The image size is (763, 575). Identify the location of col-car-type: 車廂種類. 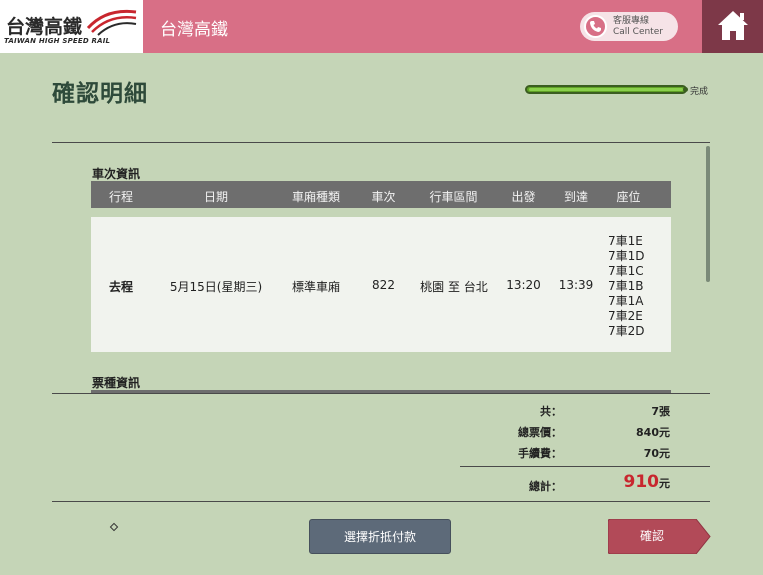
(315, 197).